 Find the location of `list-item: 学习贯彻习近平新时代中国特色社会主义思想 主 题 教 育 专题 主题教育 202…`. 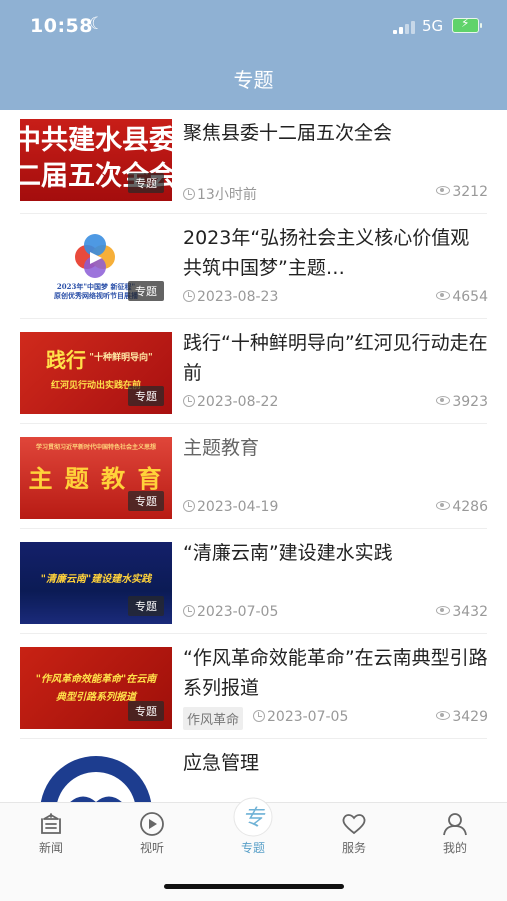

list-item: 学习贯彻习近平新时代中国特色社会主义思想 主 题 教 育 专题 主题教育 202… is located at coordinates (253, 477).